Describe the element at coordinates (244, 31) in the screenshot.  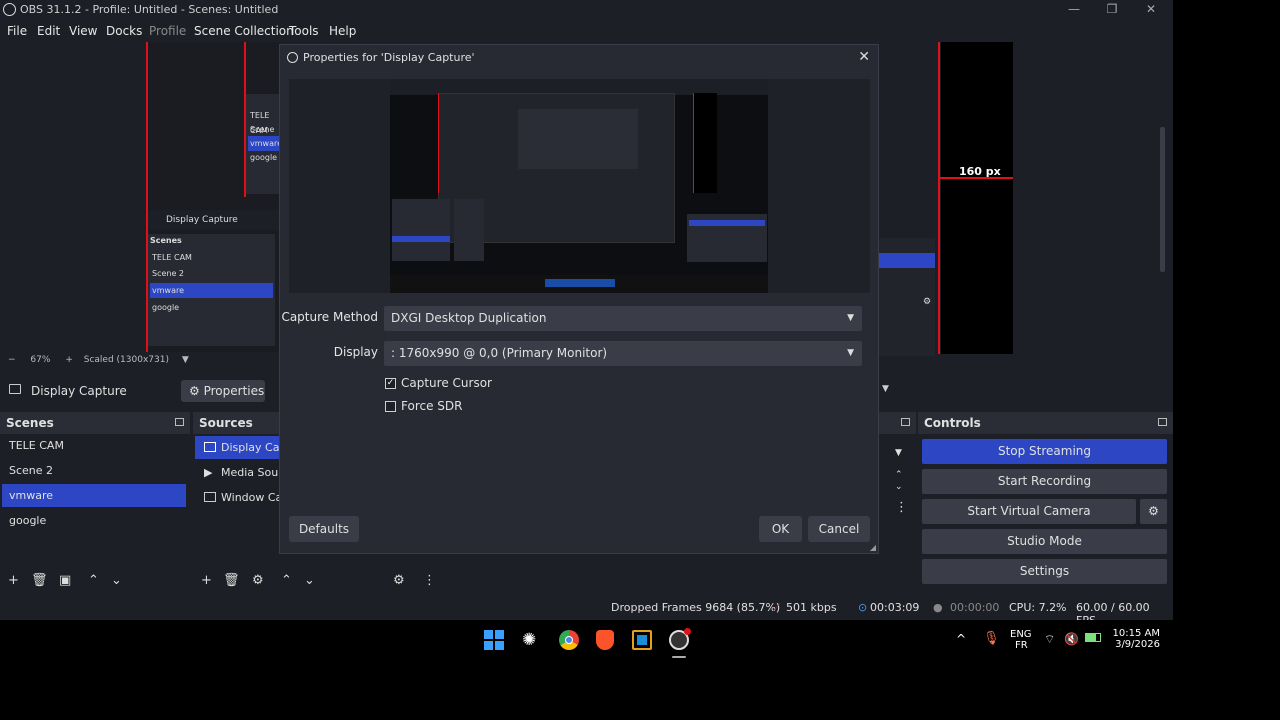
I see `menu-scene-collection: Scene Collection` at that location.